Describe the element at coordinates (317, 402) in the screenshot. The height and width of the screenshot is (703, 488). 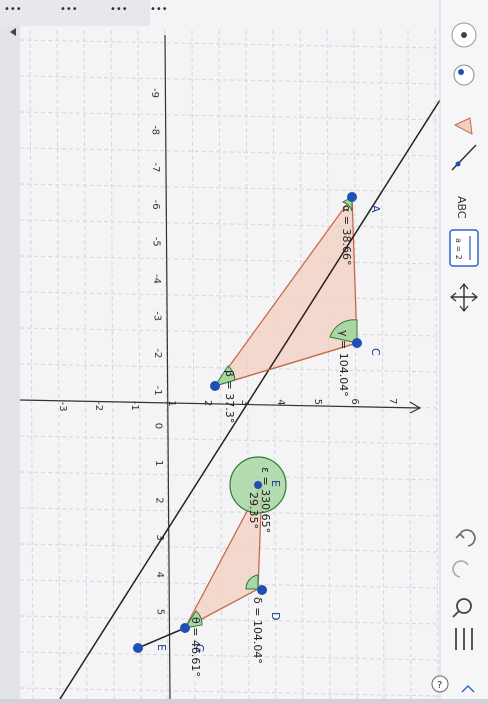
I see `y-tick-label: 5` at that location.